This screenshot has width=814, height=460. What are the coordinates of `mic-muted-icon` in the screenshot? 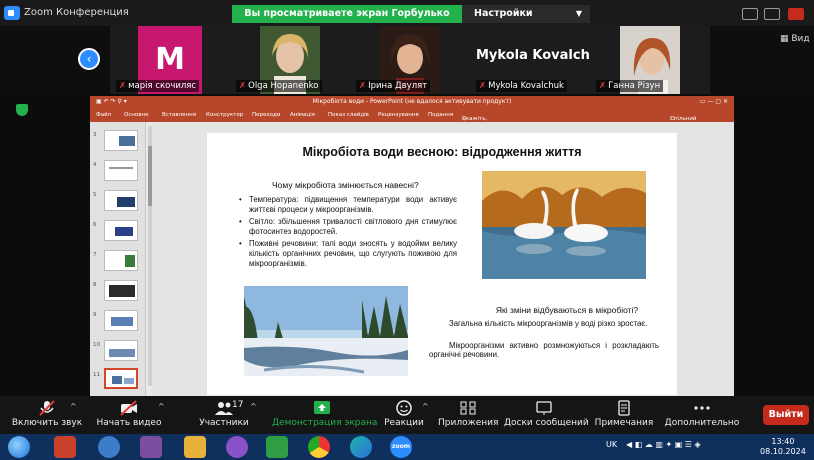 It's located at (47, 408).